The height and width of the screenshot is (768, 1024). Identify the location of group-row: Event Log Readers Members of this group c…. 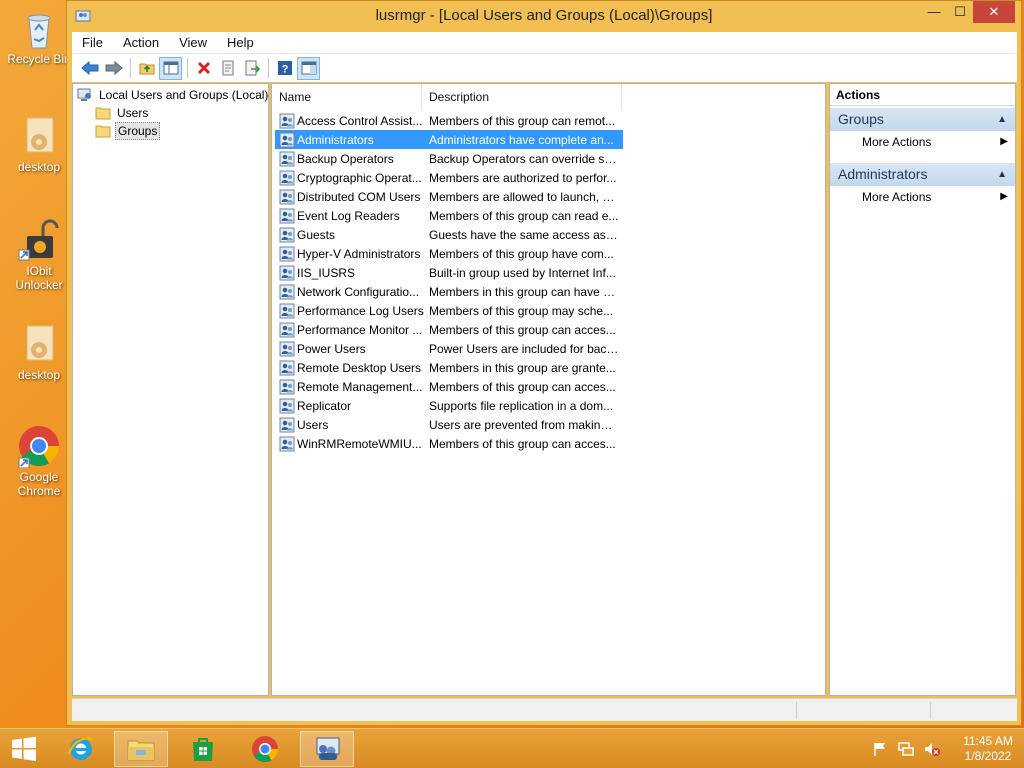
(449, 215).